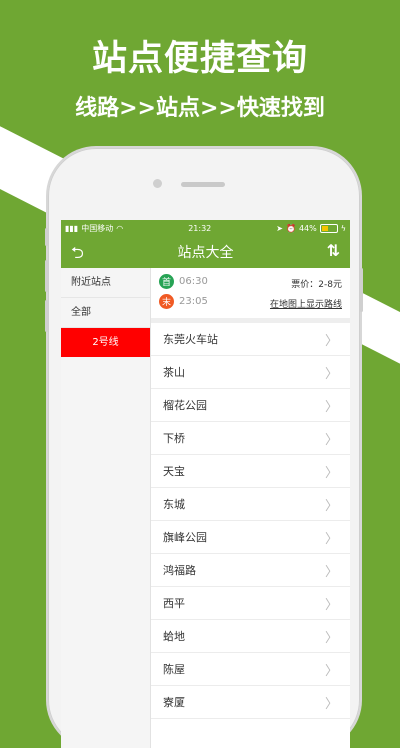 The width and height of the screenshot is (400, 748). What do you see at coordinates (250, 669) in the screenshot?
I see `station-row: 陈屋 〉` at bounding box center [250, 669].